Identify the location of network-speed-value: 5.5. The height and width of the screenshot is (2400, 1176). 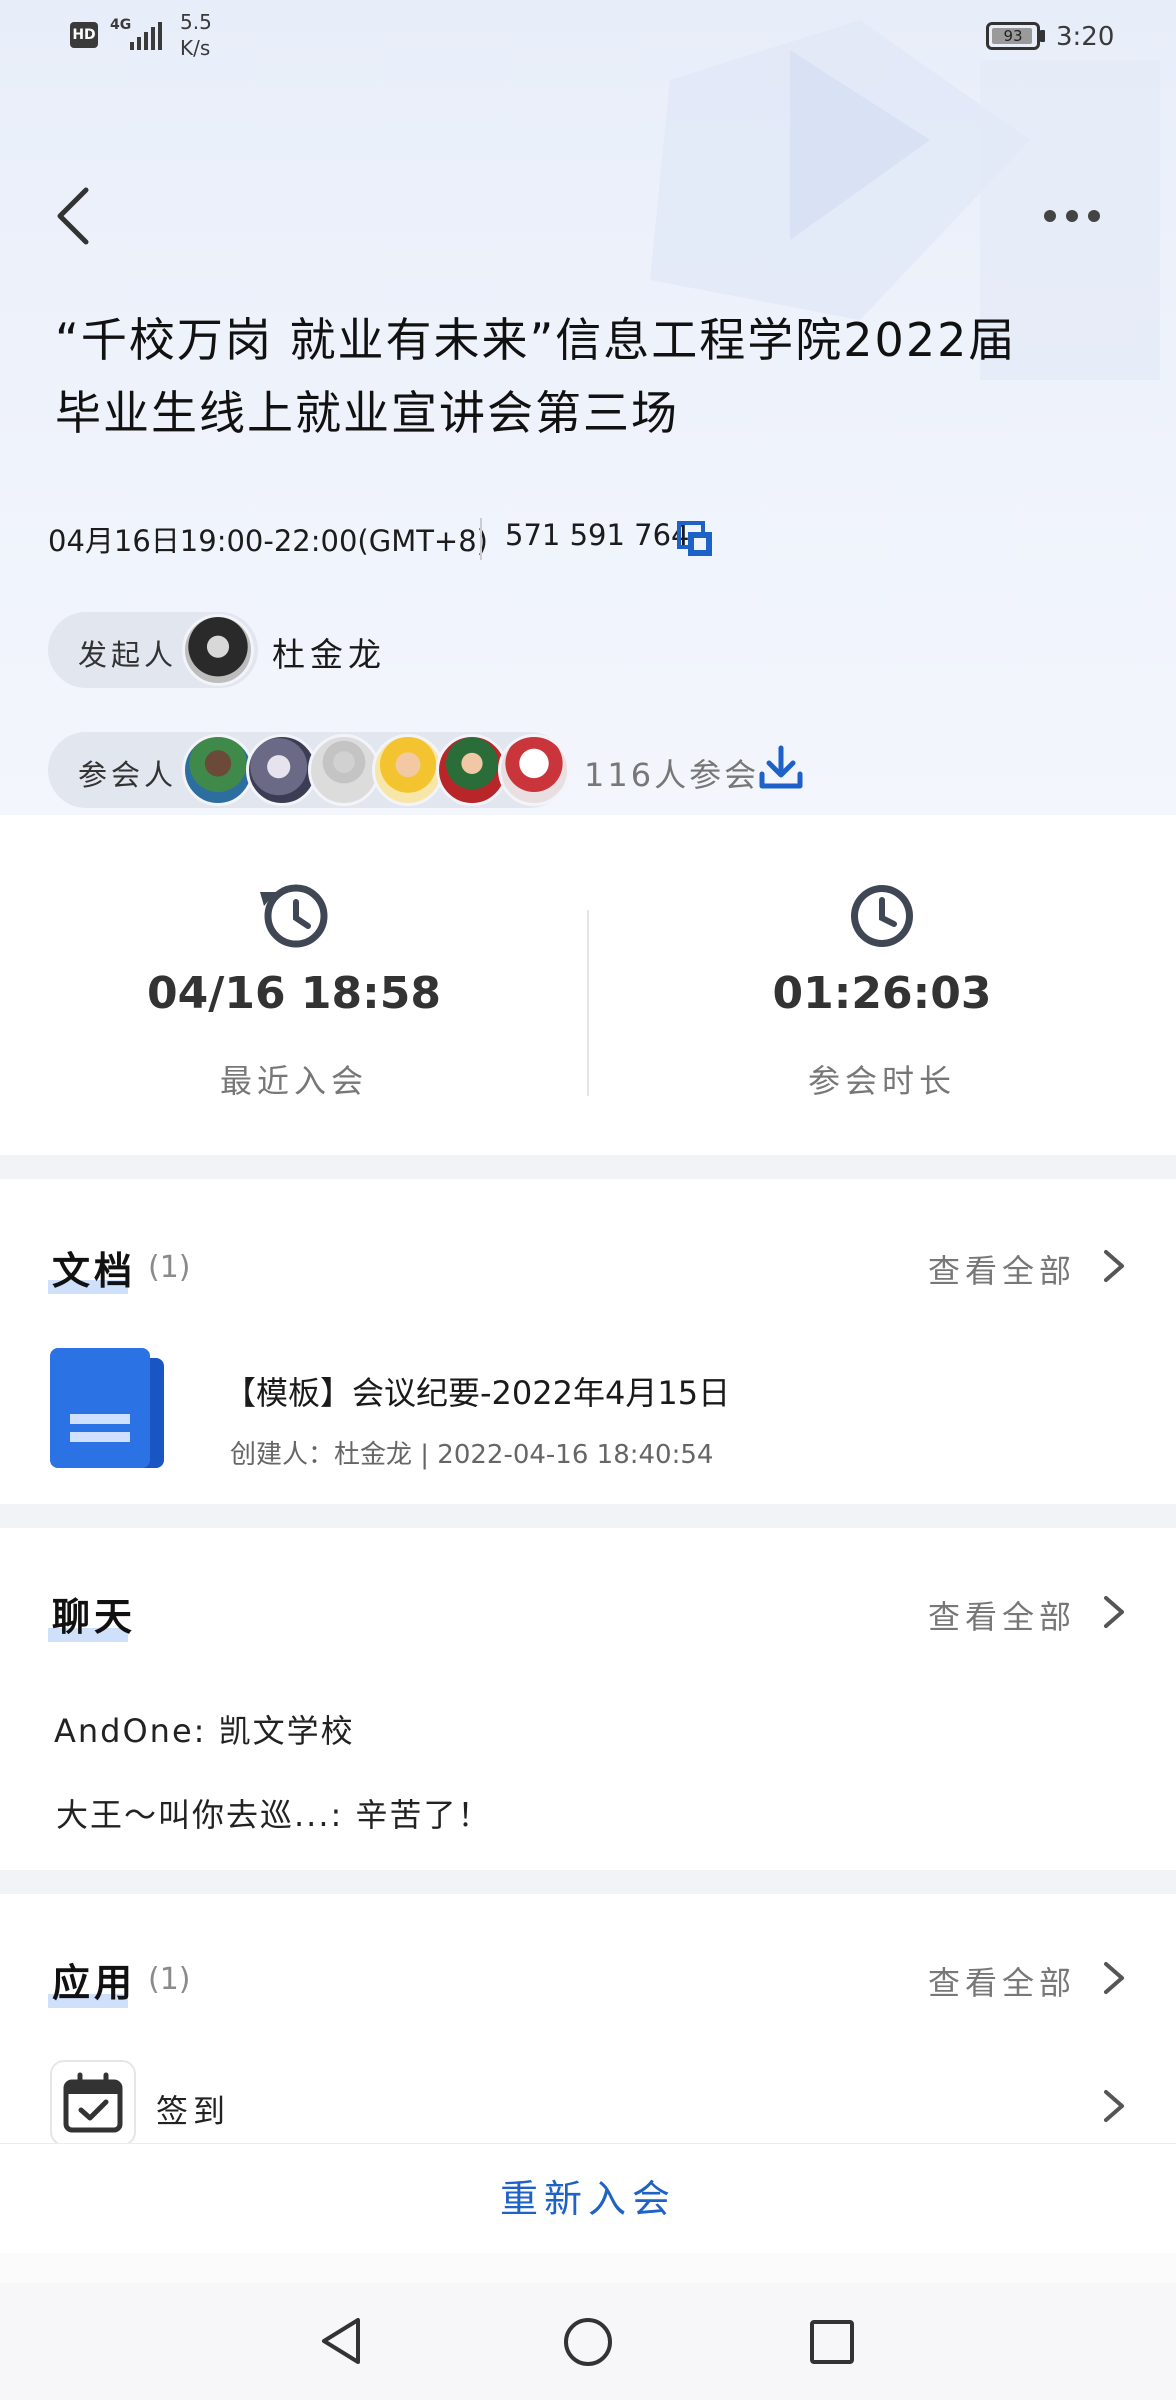
(196, 22).